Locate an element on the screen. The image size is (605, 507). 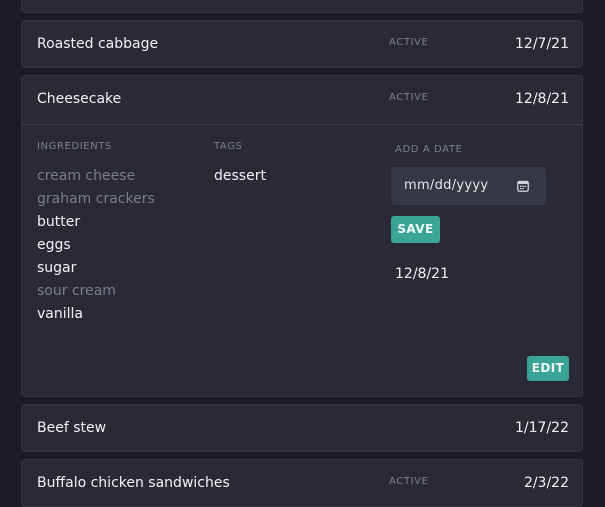
date-input: mm/dd/yyyy is located at coordinates (468, 186).